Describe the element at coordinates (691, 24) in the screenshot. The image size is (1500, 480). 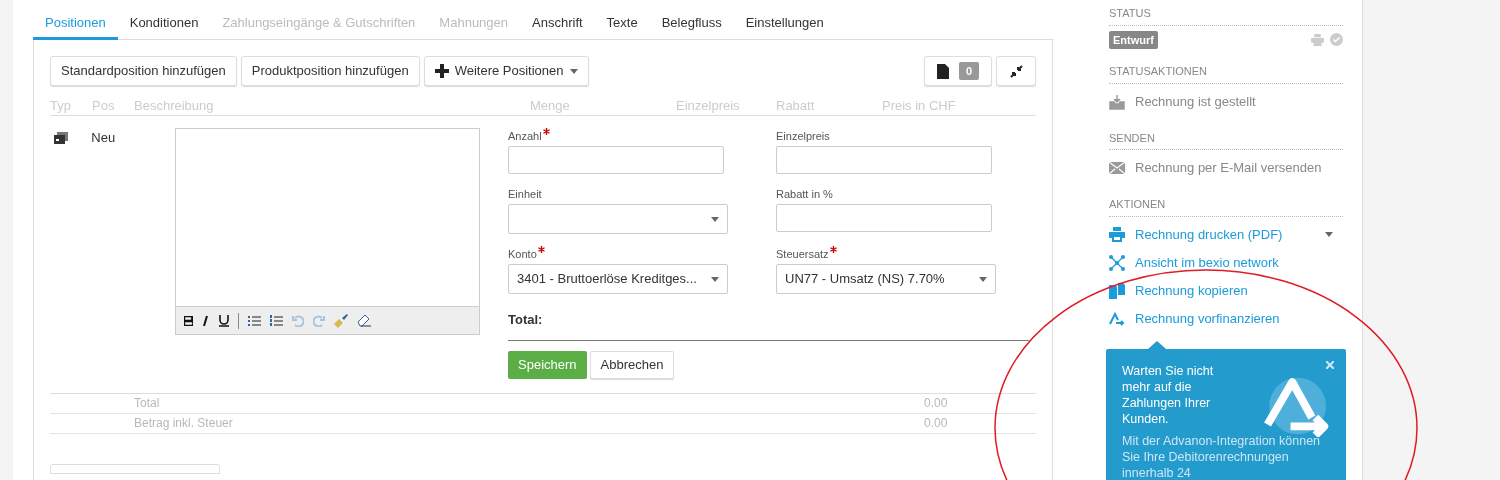
I see `tab: Belegfluss` at that location.